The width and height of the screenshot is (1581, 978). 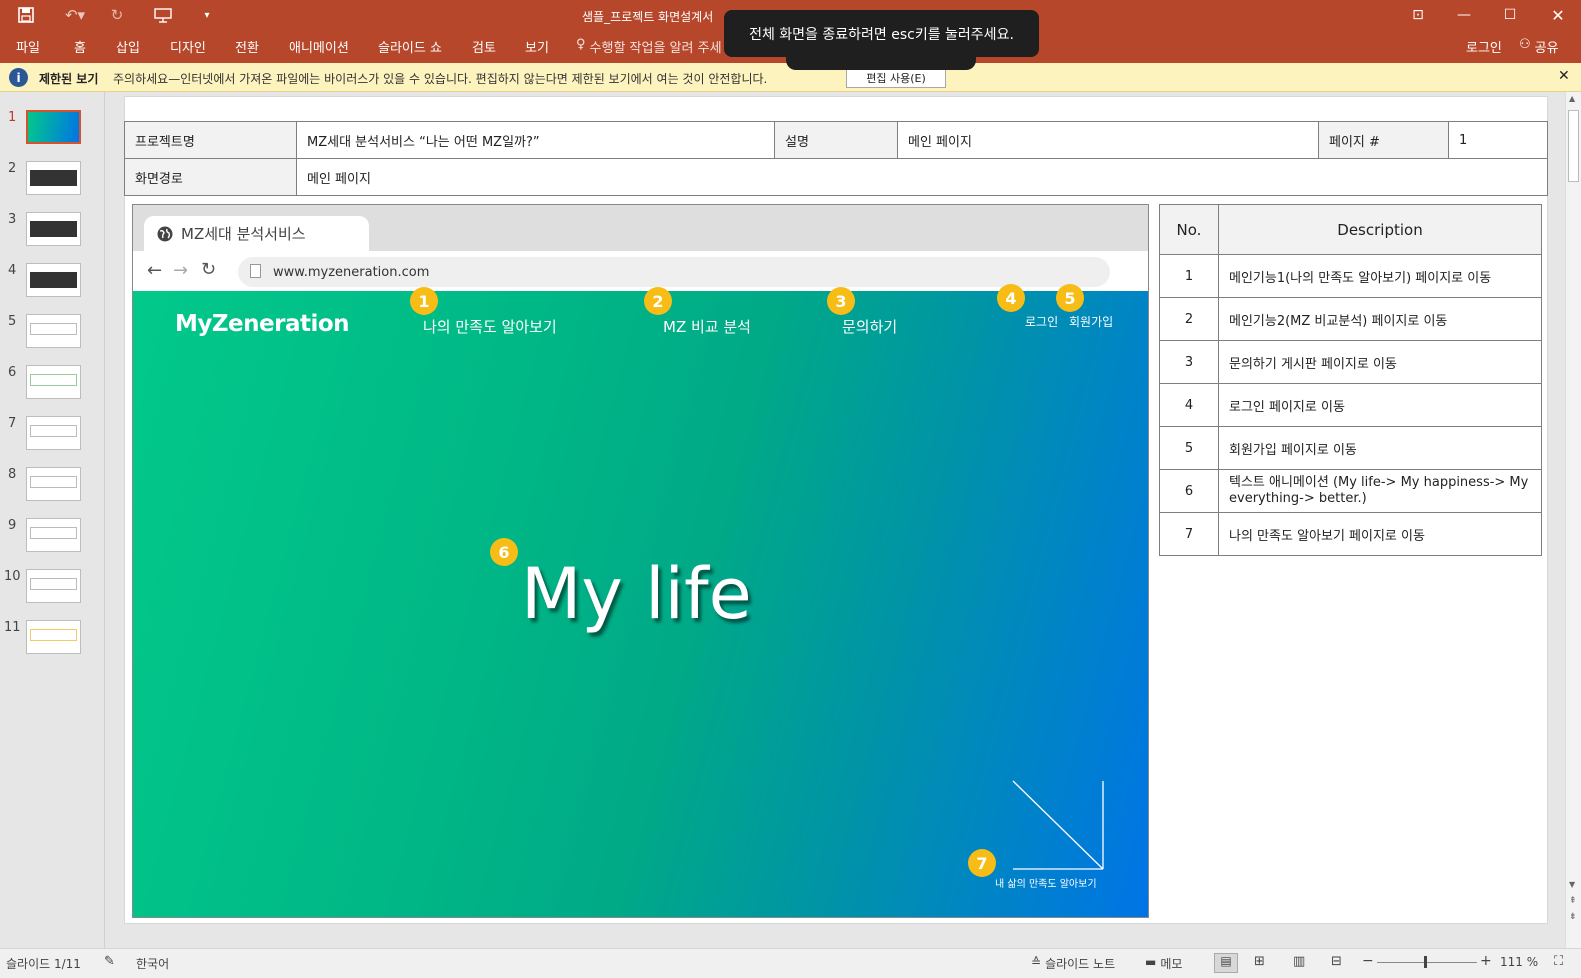 I want to click on scroll-down-arrow-icon: ▼, so click(x=1572, y=884).